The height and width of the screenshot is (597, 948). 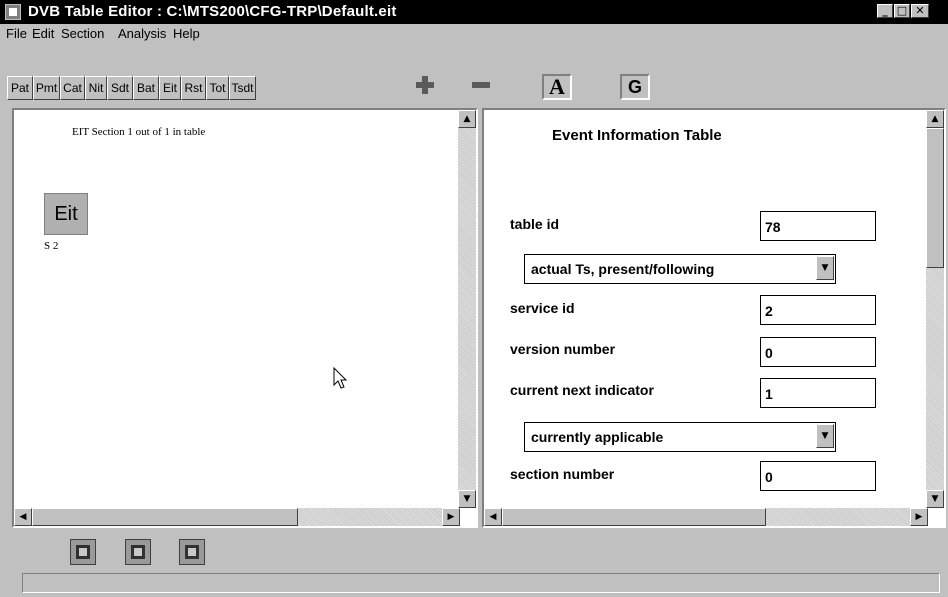 I want to click on menu-file: File, so click(x=16, y=33).